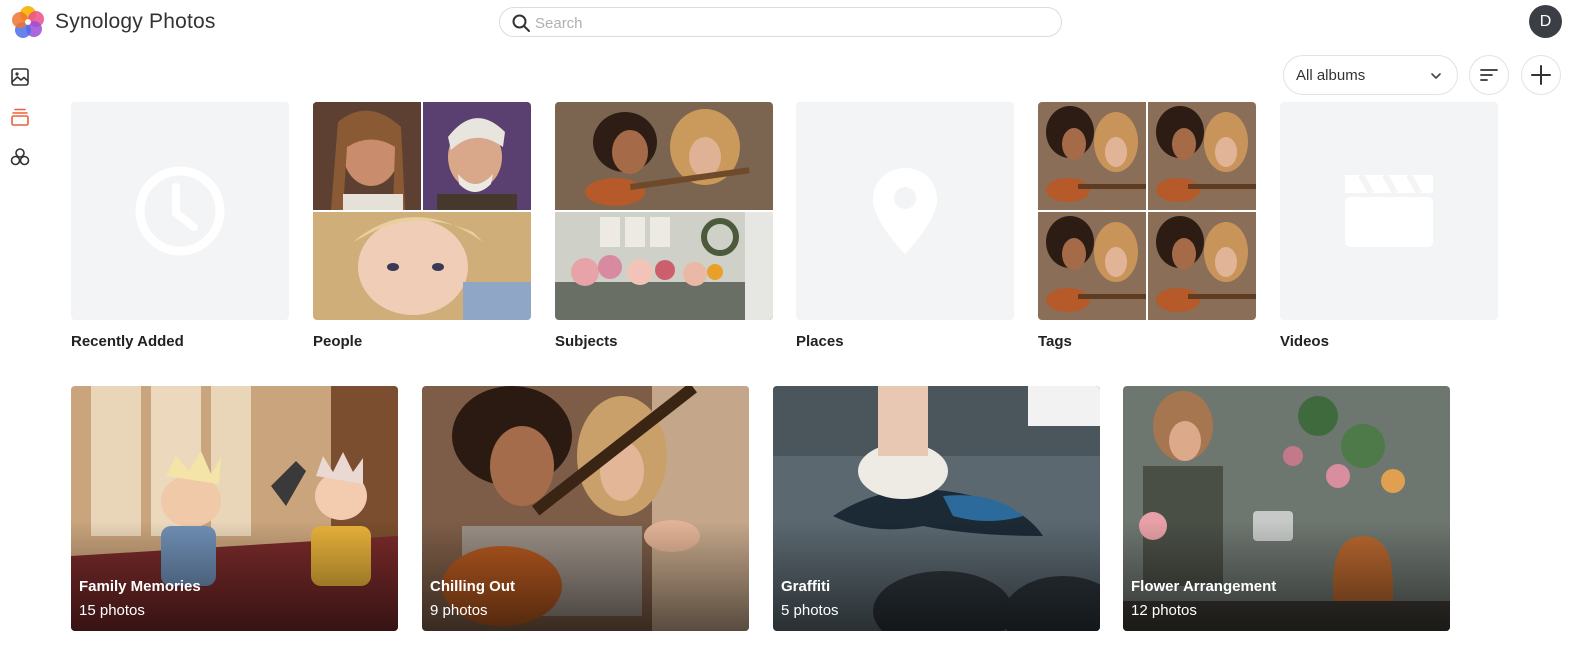 The height and width of the screenshot is (650, 1583). I want to click on map-pin-icon, so click(905, 211).